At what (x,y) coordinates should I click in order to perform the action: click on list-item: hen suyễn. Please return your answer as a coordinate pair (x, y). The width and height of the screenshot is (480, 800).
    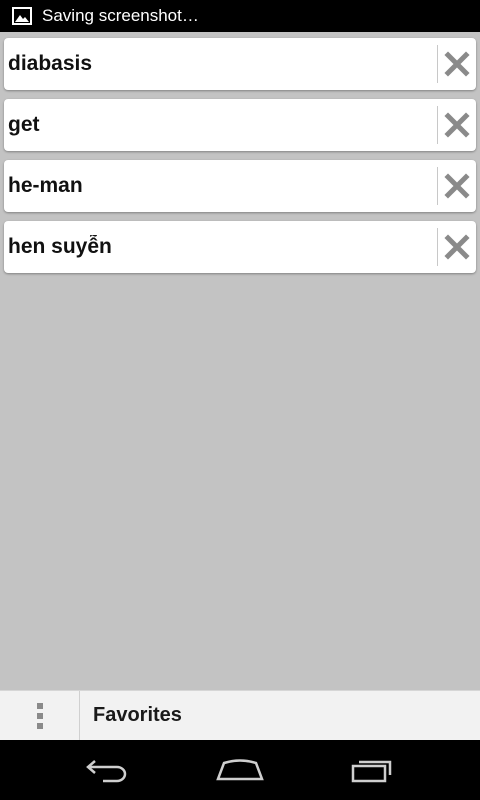
    Looking at the image, I should click on (240, 247).